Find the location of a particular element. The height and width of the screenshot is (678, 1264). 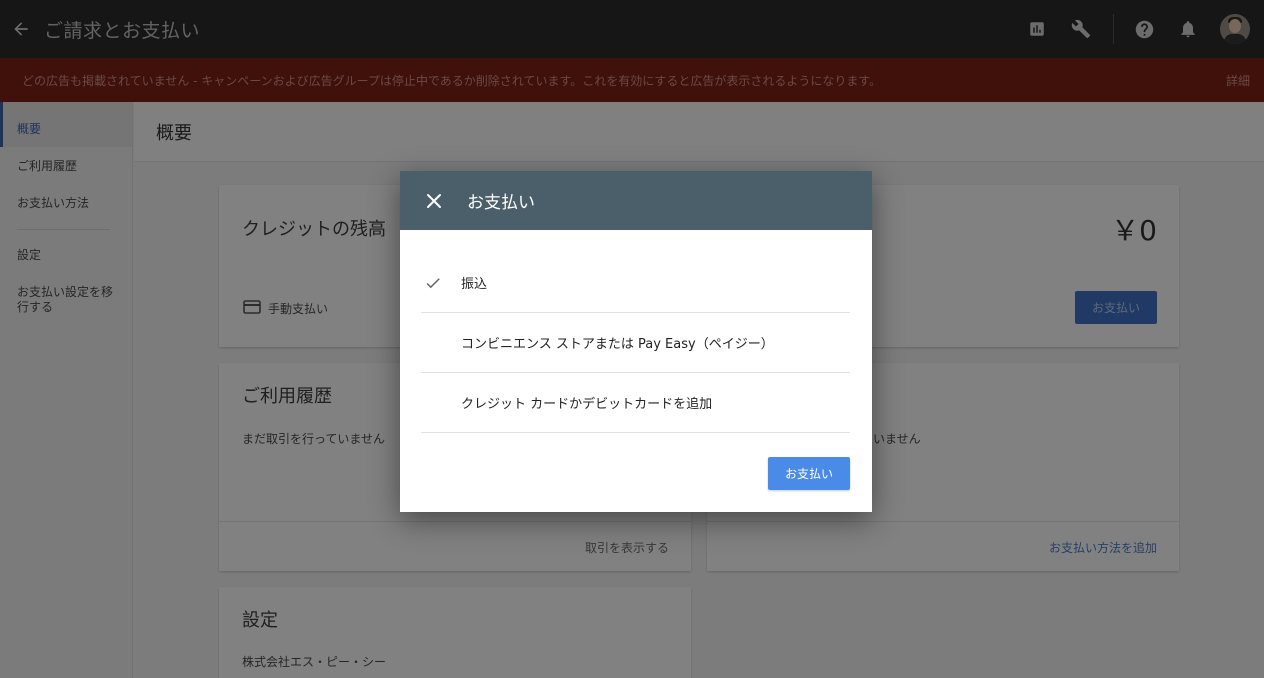

dialog-title: お支払い is located at coordinates (501, 203).